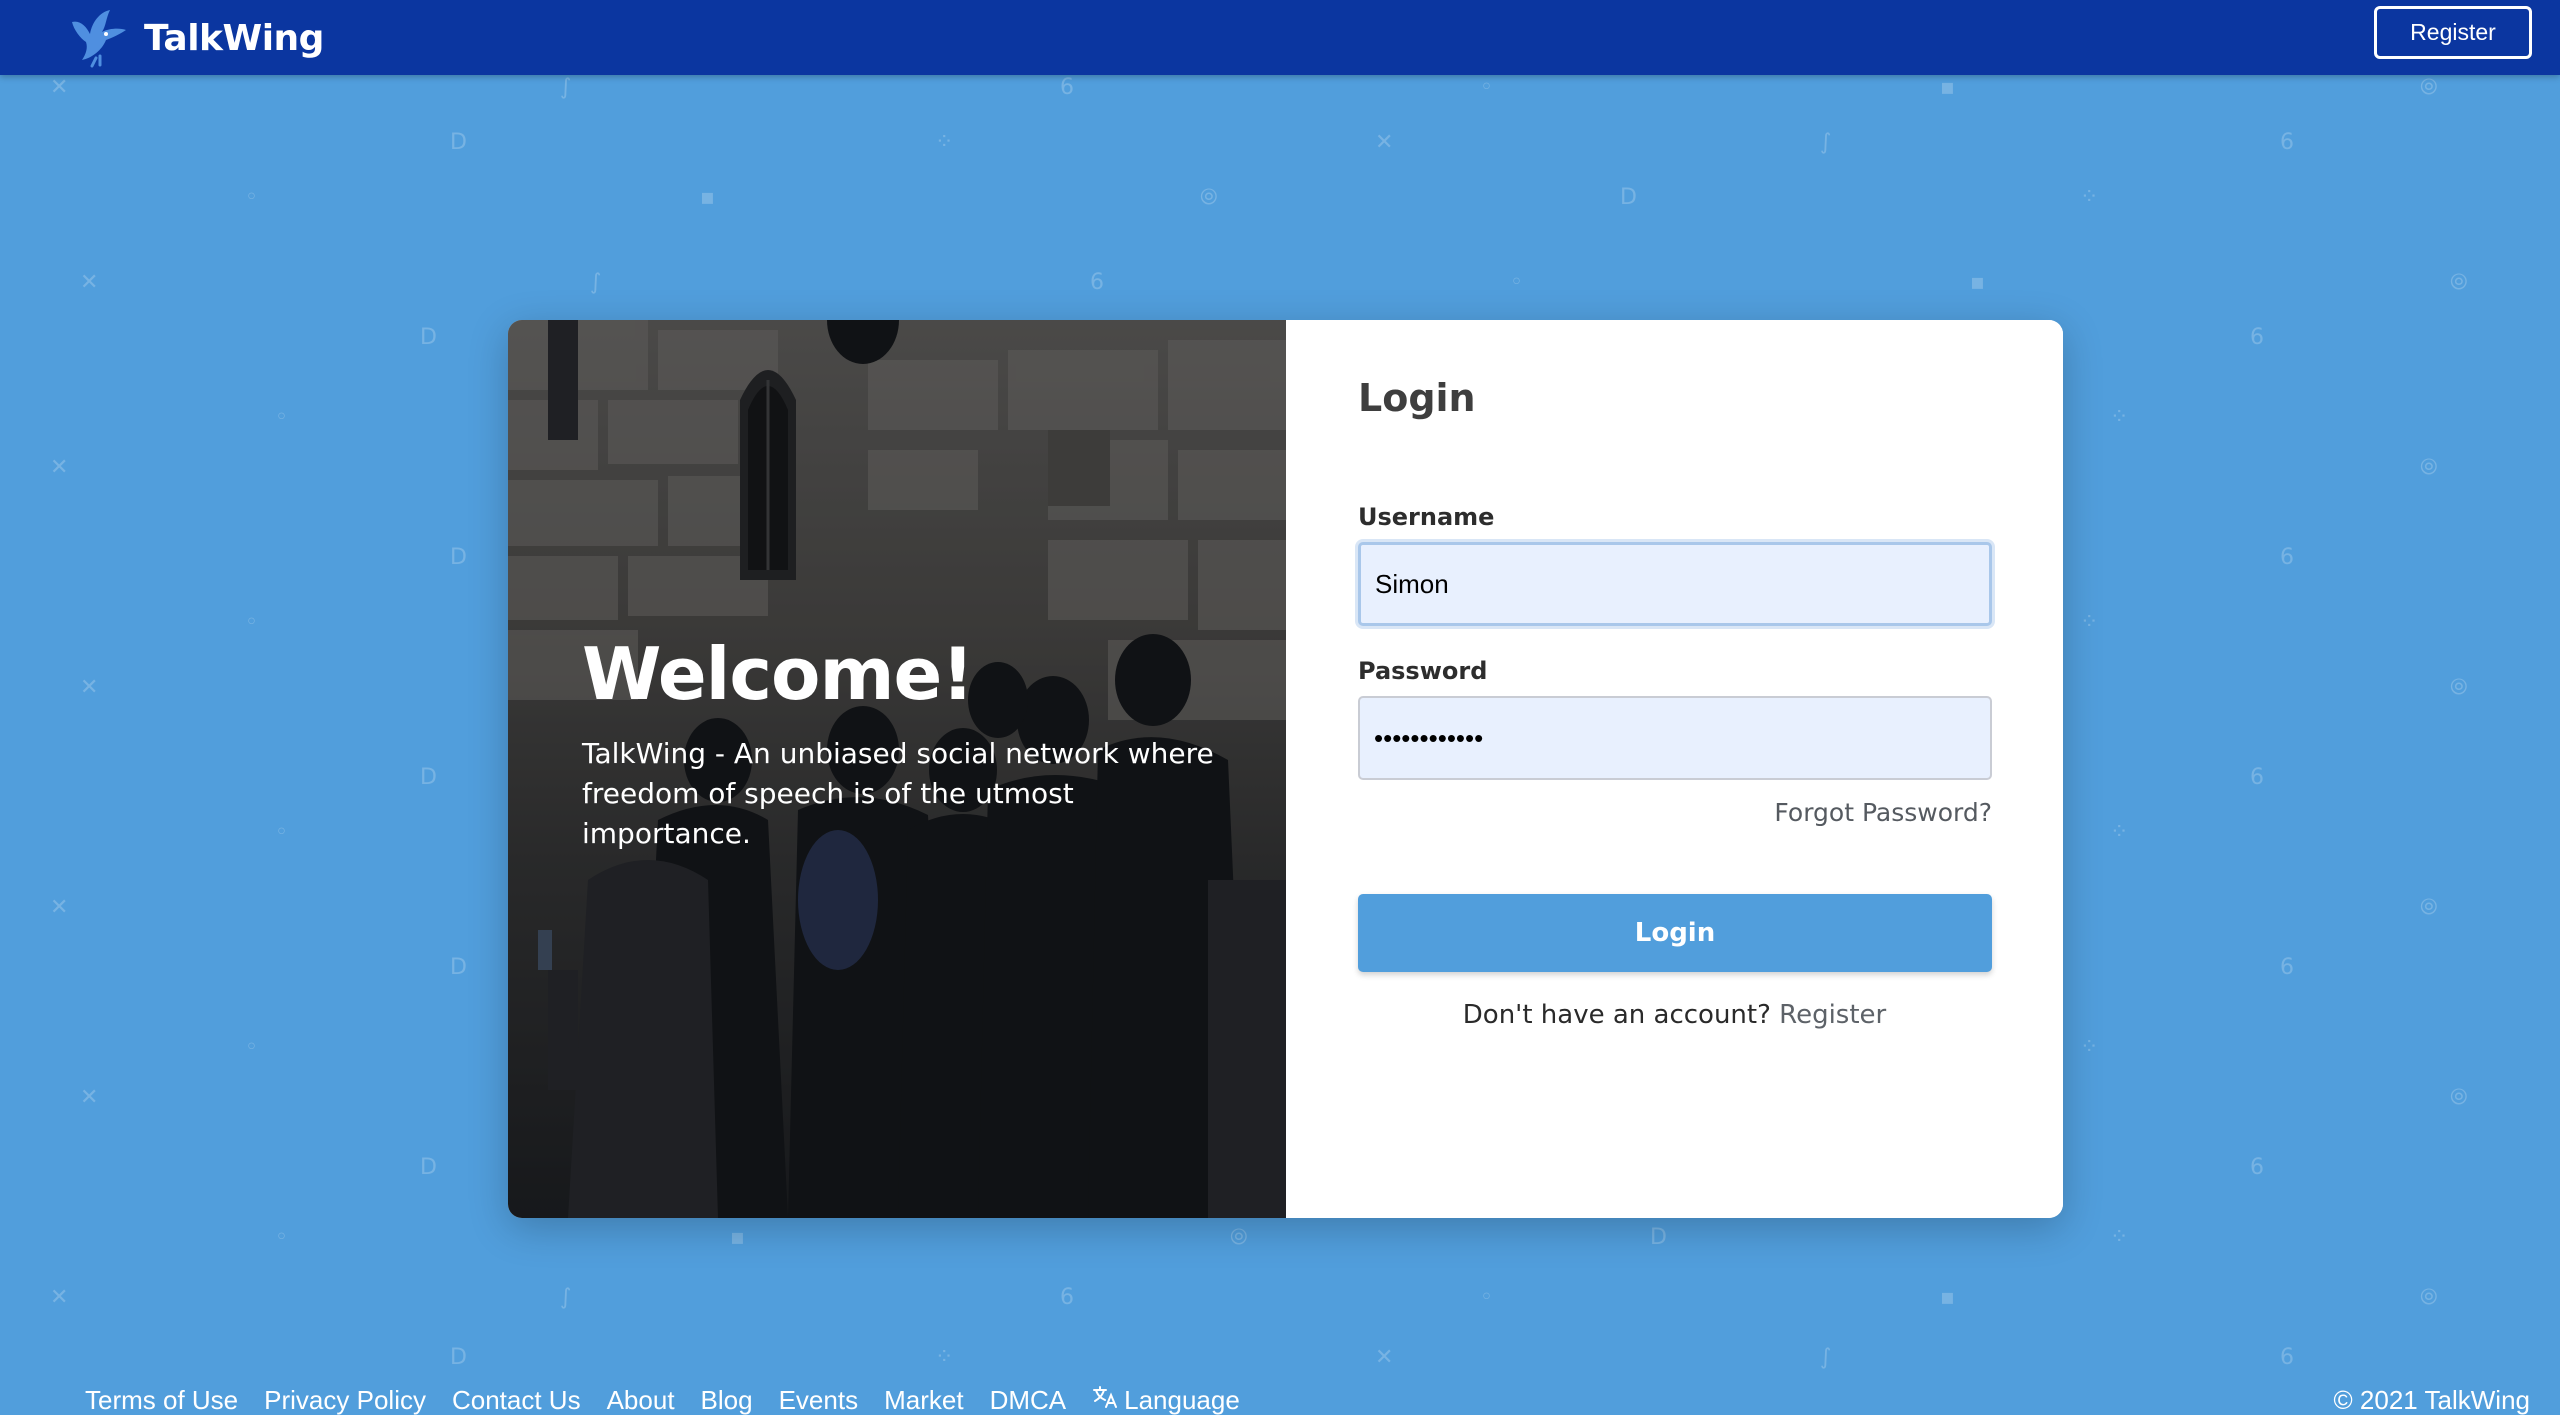 Image resolution: width=2560 pixels, height=1415 pixels. I want to click on password-input, so click(1675, 738).